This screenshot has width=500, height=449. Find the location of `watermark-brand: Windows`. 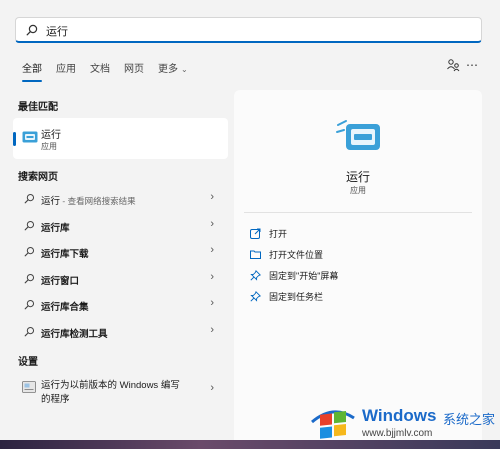

watermark-brand: Windows is located at coordinates (399, 415).